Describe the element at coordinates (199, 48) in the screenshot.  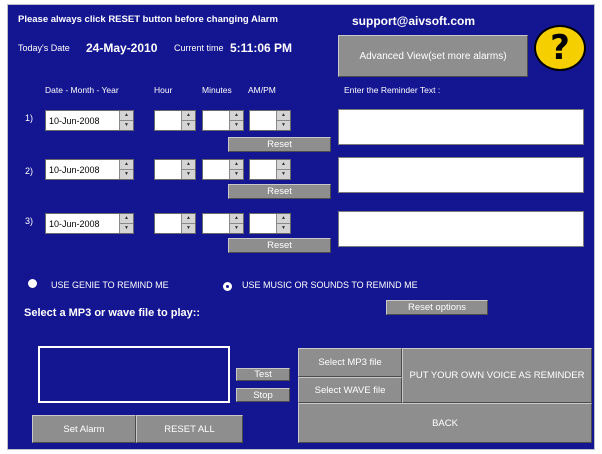
I see `time-label: Current time` at that location.